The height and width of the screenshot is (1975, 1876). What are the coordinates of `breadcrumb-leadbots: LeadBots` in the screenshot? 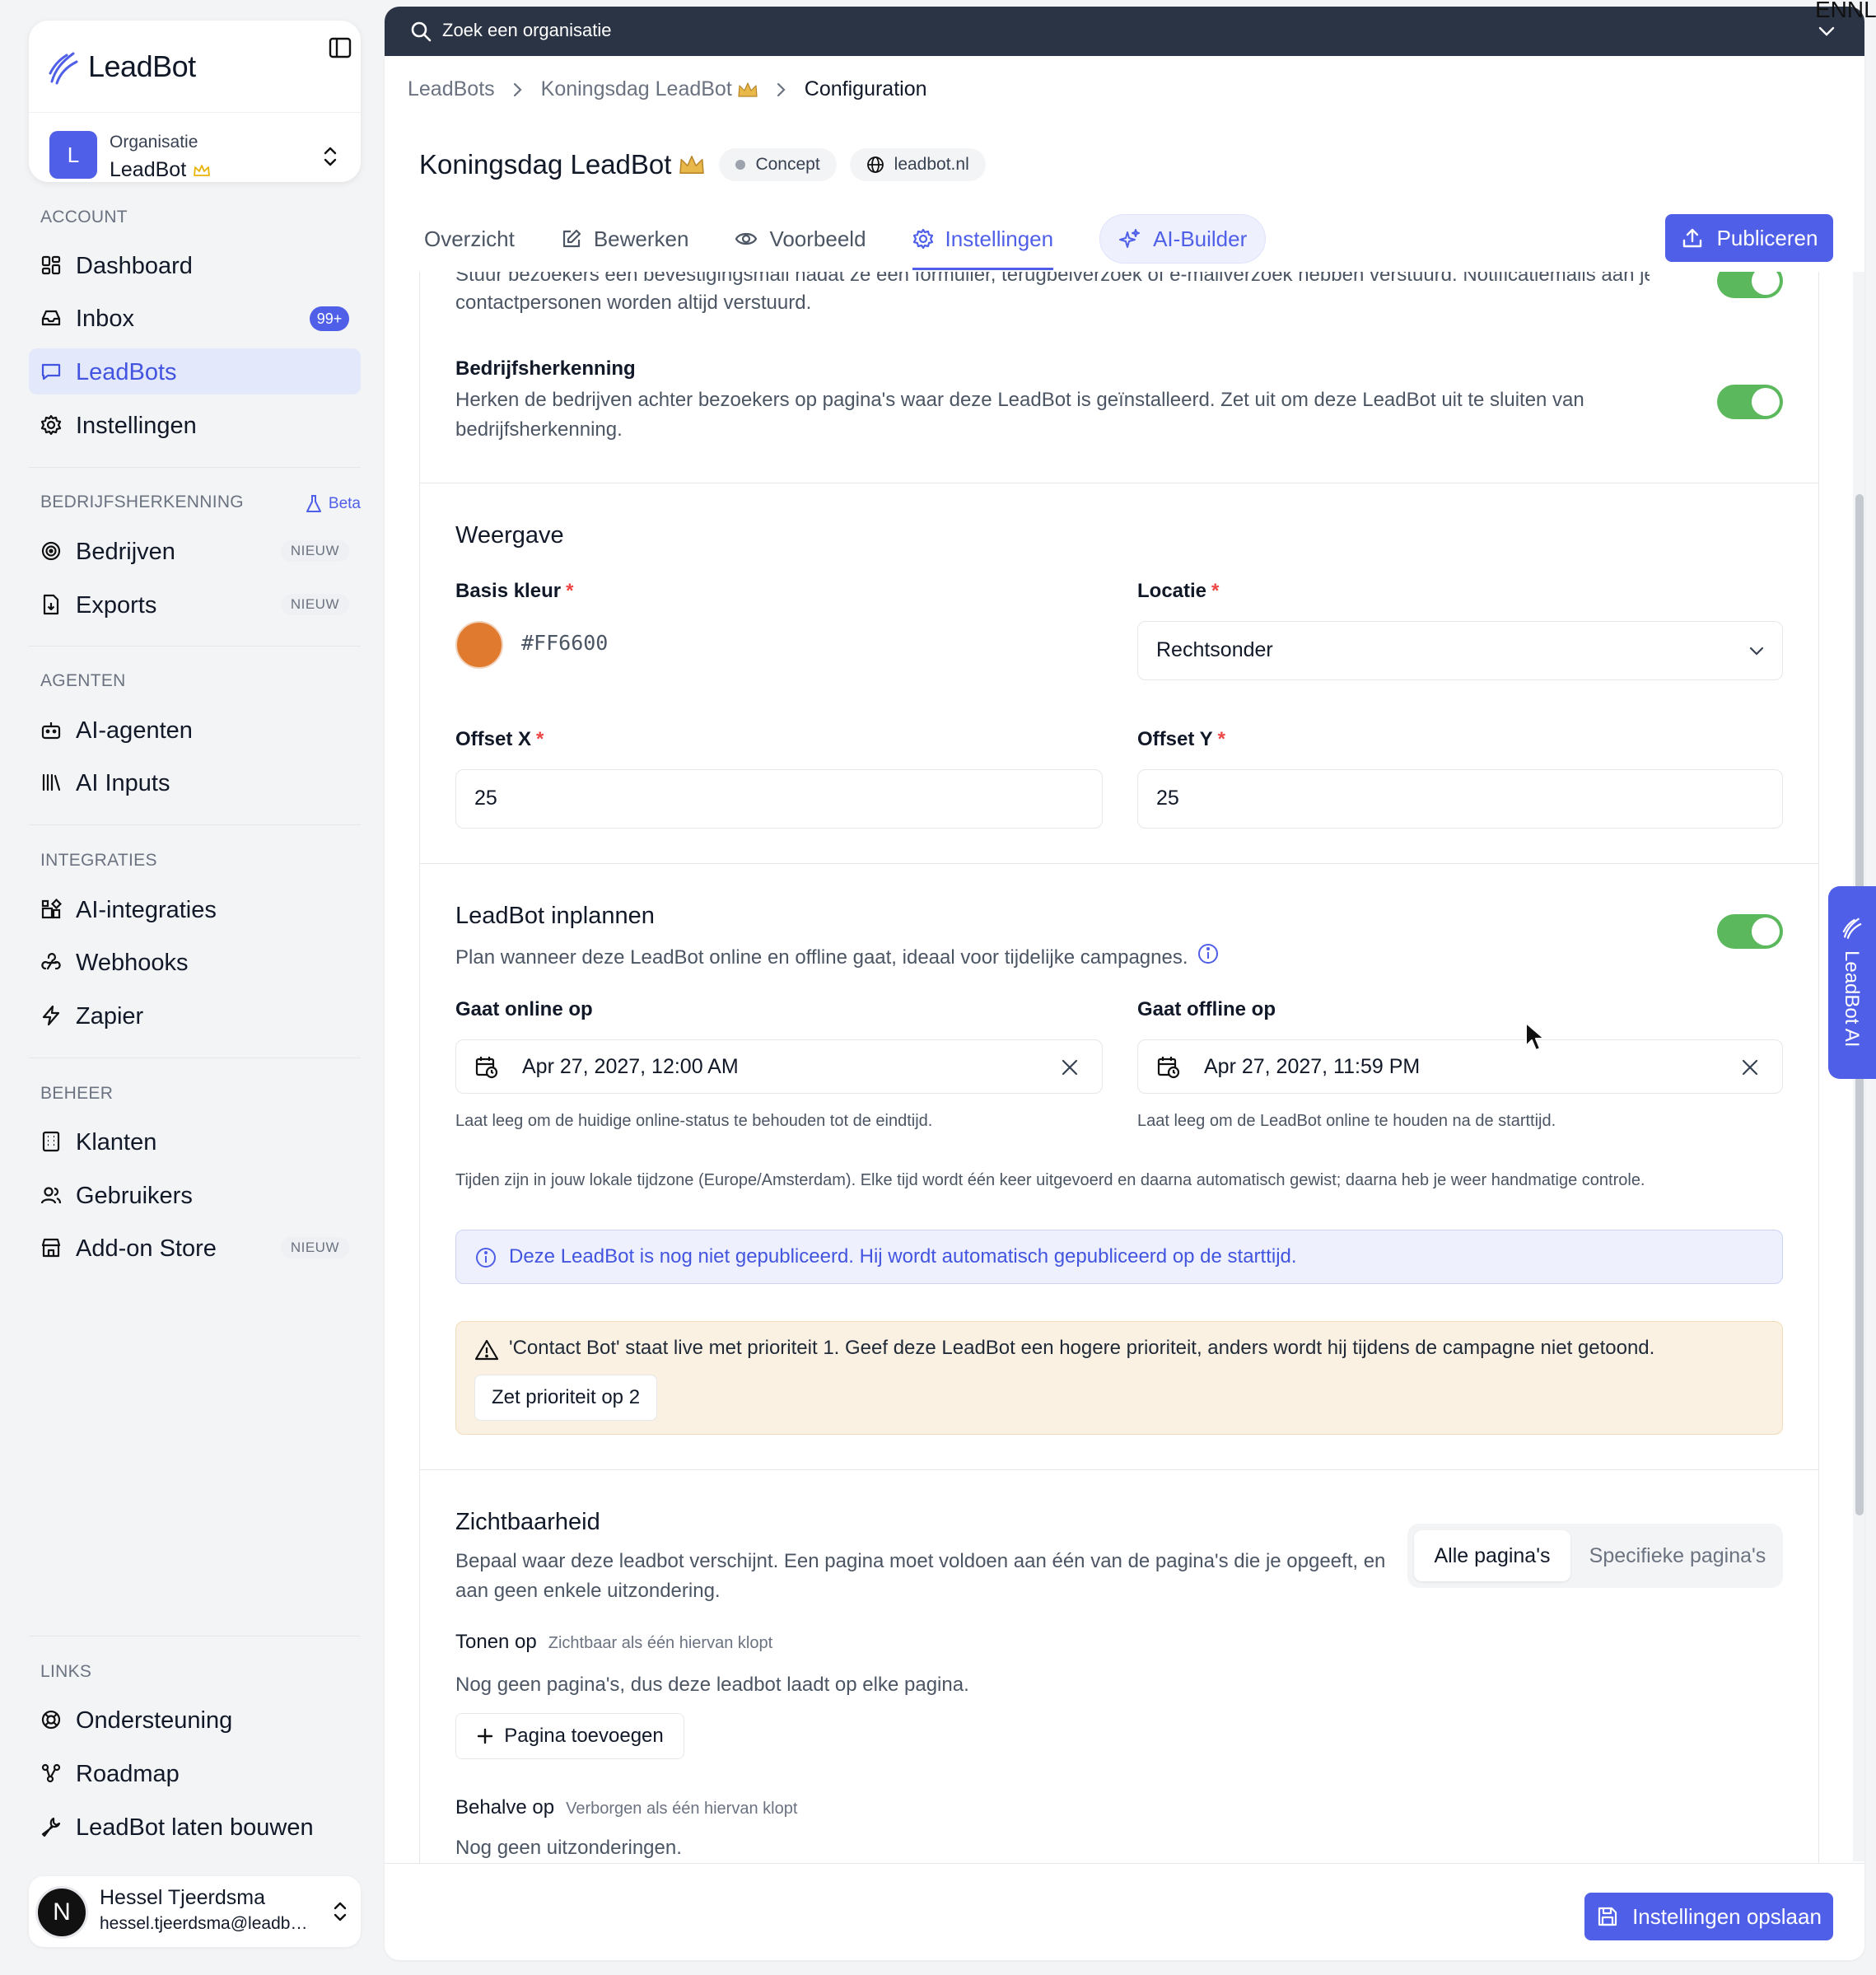 It's located at (451, 89).